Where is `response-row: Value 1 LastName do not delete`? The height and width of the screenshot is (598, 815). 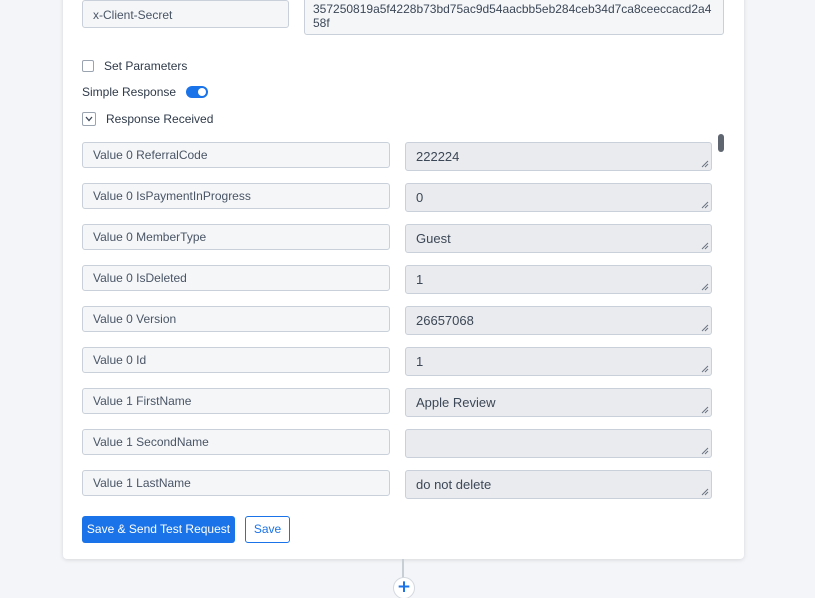 response-row: Value 1 LastName do not delete is located at coordinates (397, 484).